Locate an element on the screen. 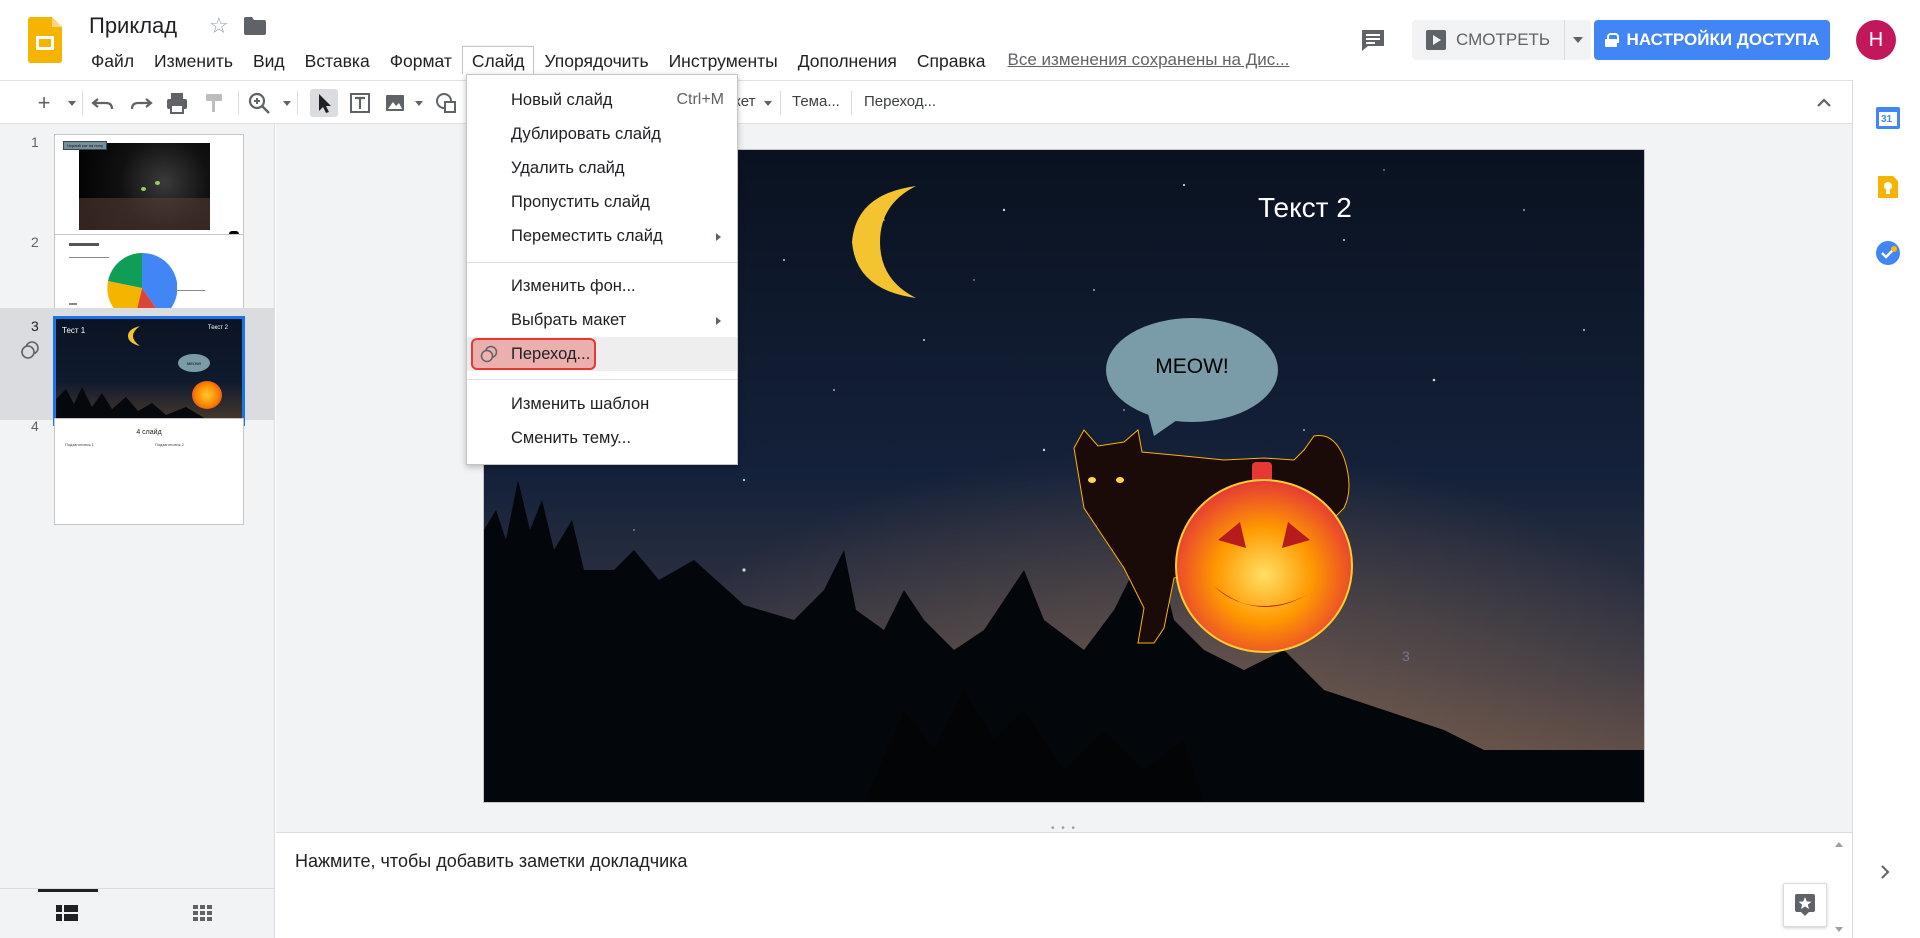 This screenshot has height=938, width=1920. moon-thumbnail is located at coordinates (134, 336).